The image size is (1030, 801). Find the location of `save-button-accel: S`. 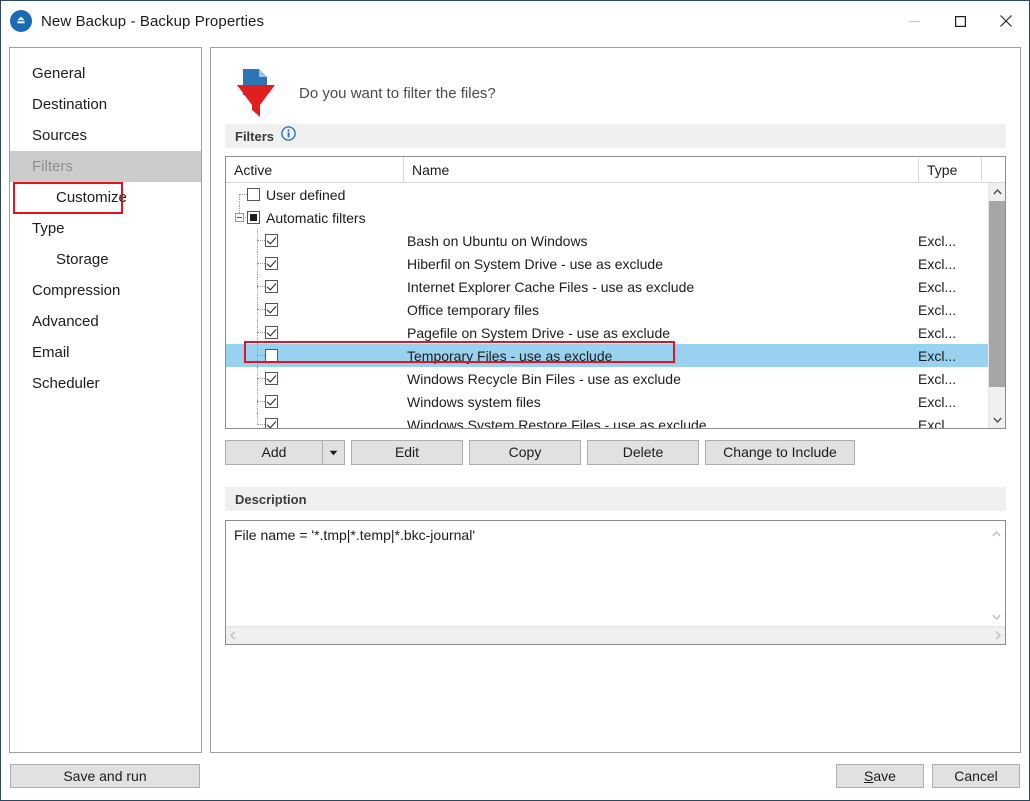

save-button-accel: S is located at coordinates (869, 776).